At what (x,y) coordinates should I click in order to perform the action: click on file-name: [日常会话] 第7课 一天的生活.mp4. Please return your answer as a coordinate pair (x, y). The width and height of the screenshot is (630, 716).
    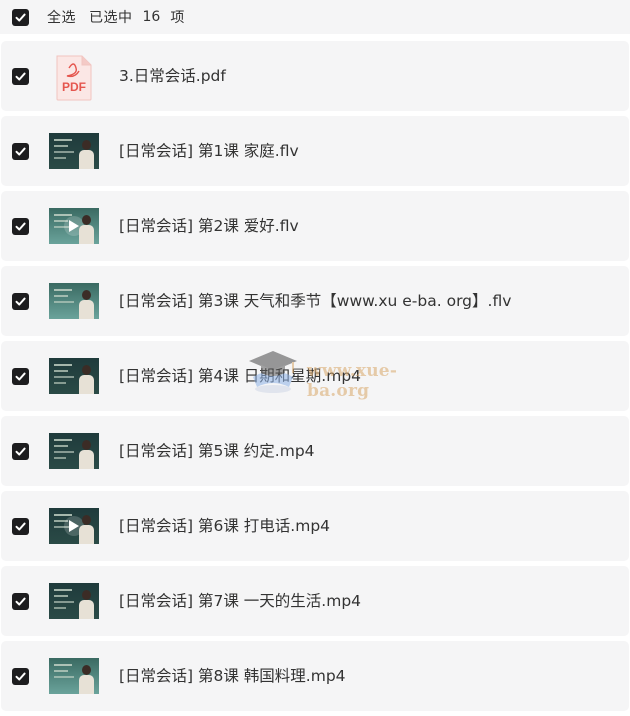
    Looking at the image, I should click on (240, 601).